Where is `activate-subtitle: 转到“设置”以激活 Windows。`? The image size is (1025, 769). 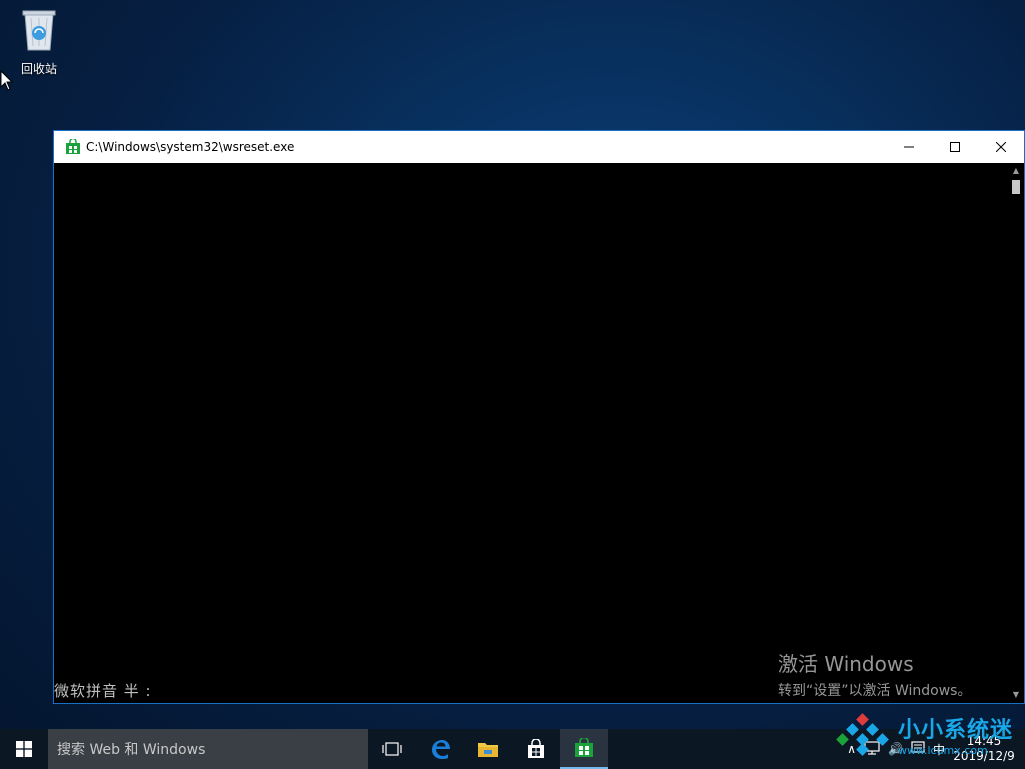
activate-subtitle: 转到“设置”以激活 Windows。 is located at coordinates (875, 691).